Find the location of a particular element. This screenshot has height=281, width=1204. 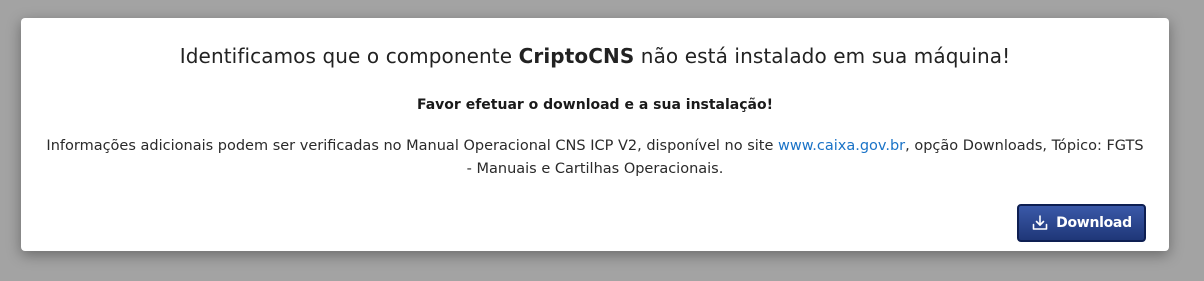

caixa-site-link: www.caixa.gov.br is located at coordinates (841, 146).